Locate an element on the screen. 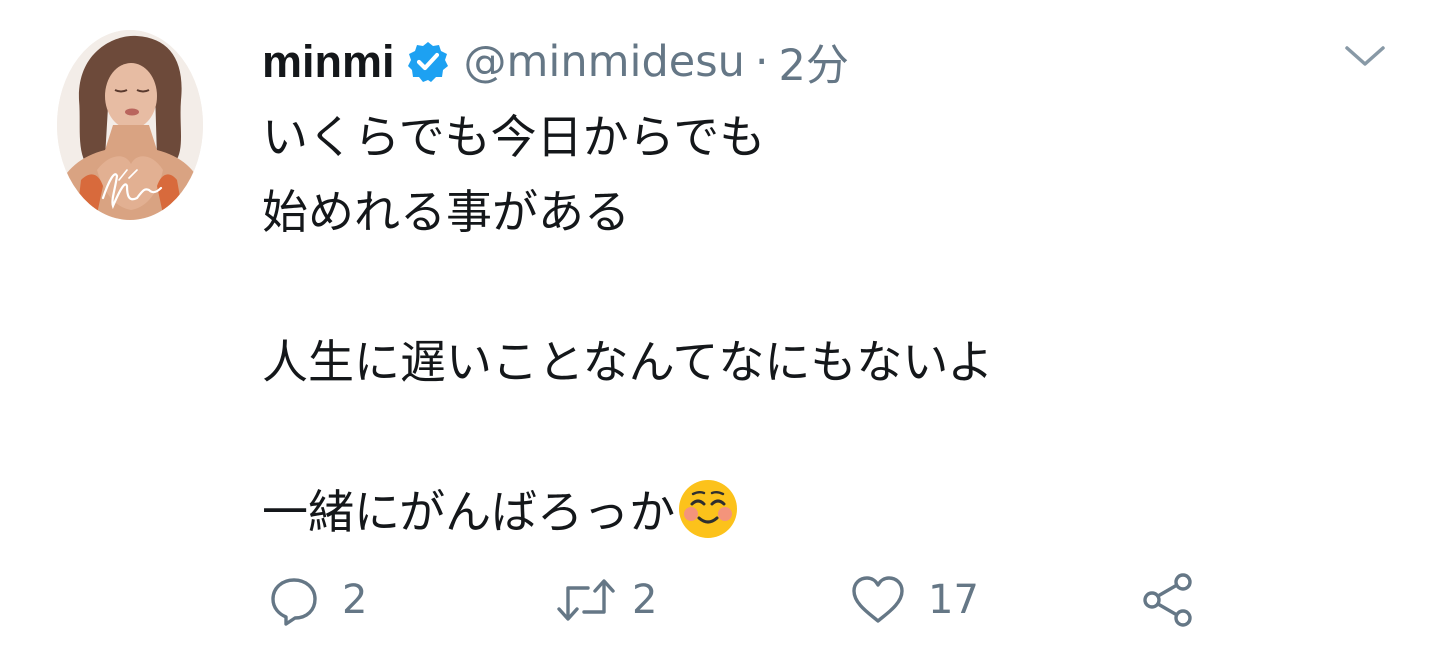  tweet-text-line: 始めれる事がある is located at coordinates (446, 212).